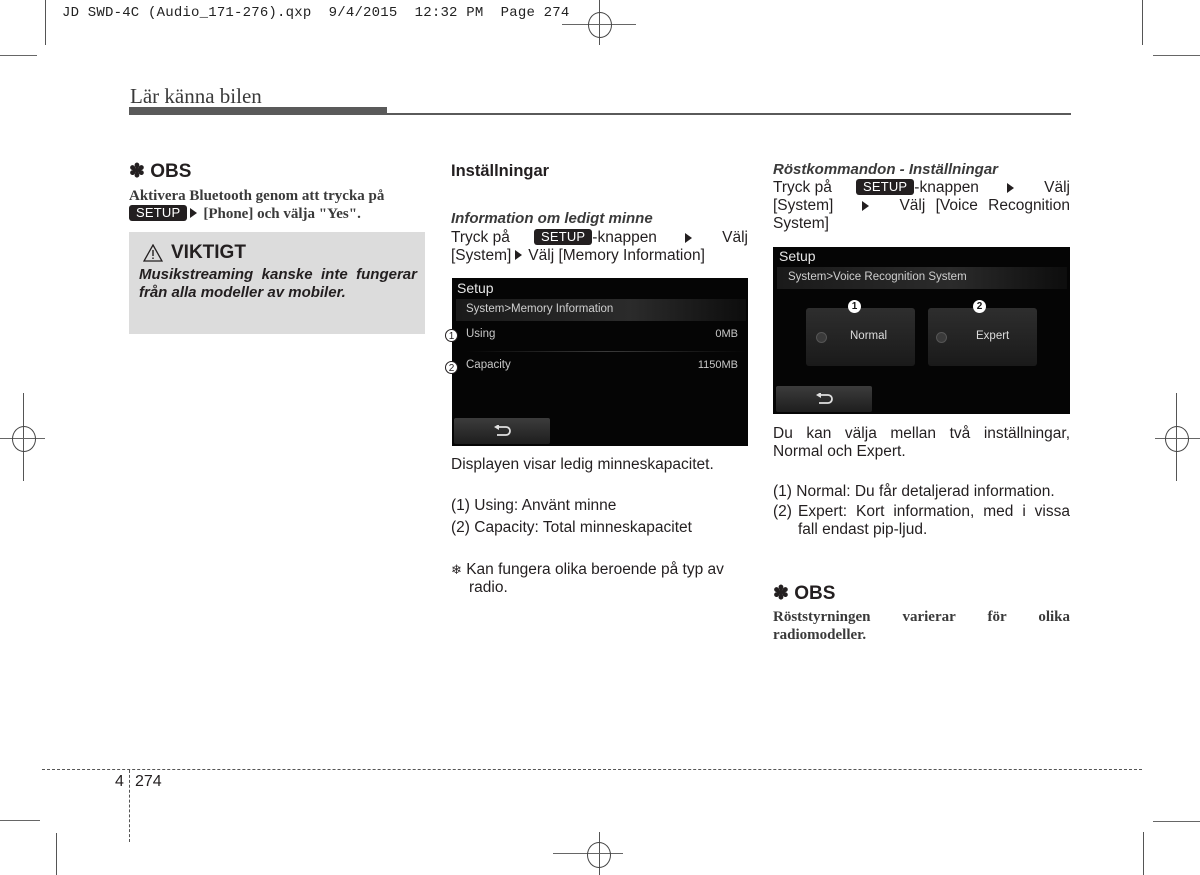  What do you see at coordinates (148, 781) in the screenshot?
I see `page-number: 274` at bounding box center [148, 781].